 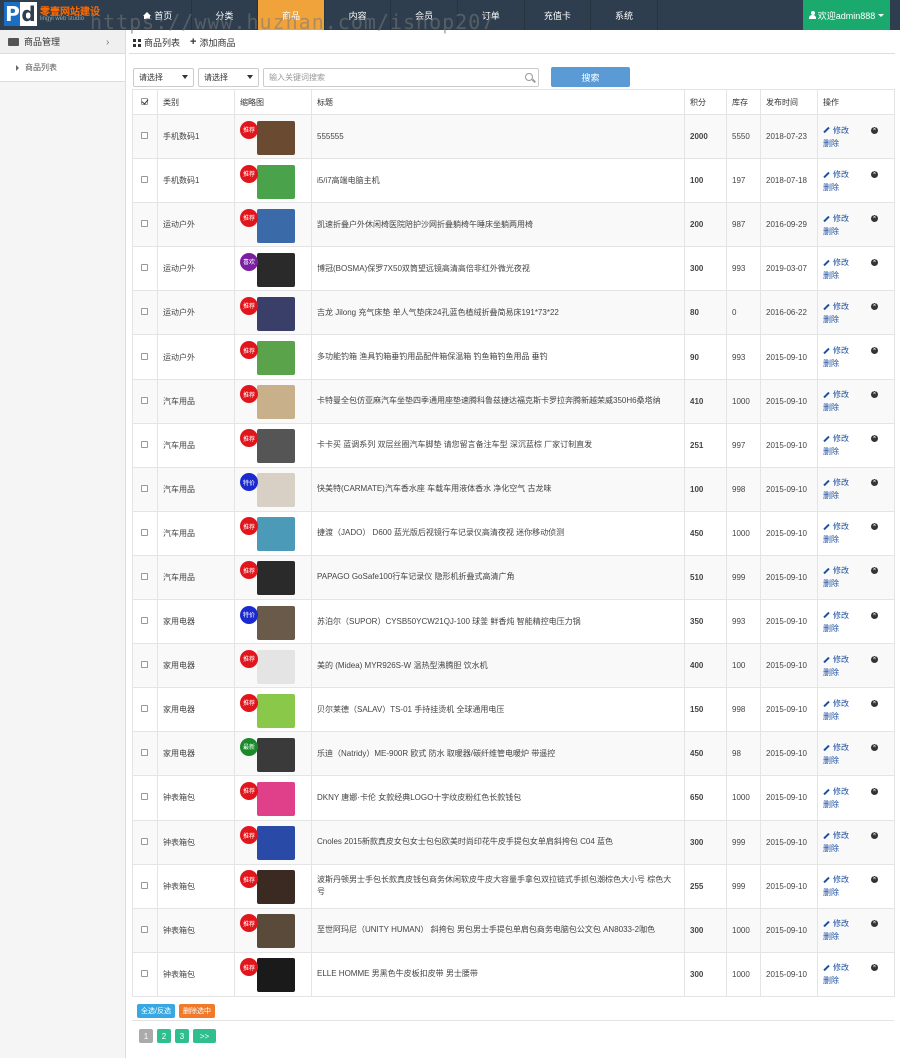 What do you see at coordinates (424, 15) in the screenshot?
I see `nav-member: 会员` at bounding box center [424, 15].